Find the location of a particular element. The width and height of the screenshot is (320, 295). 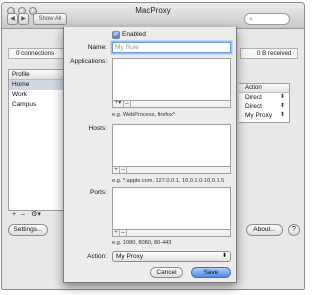

ports-label: Ports: is located at coordinates (98, 192).